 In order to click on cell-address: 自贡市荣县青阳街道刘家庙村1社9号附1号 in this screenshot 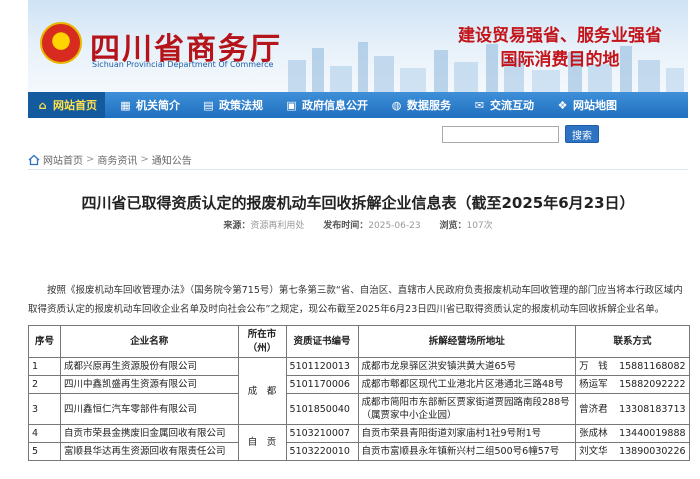, I will do `click(467, 433)`.